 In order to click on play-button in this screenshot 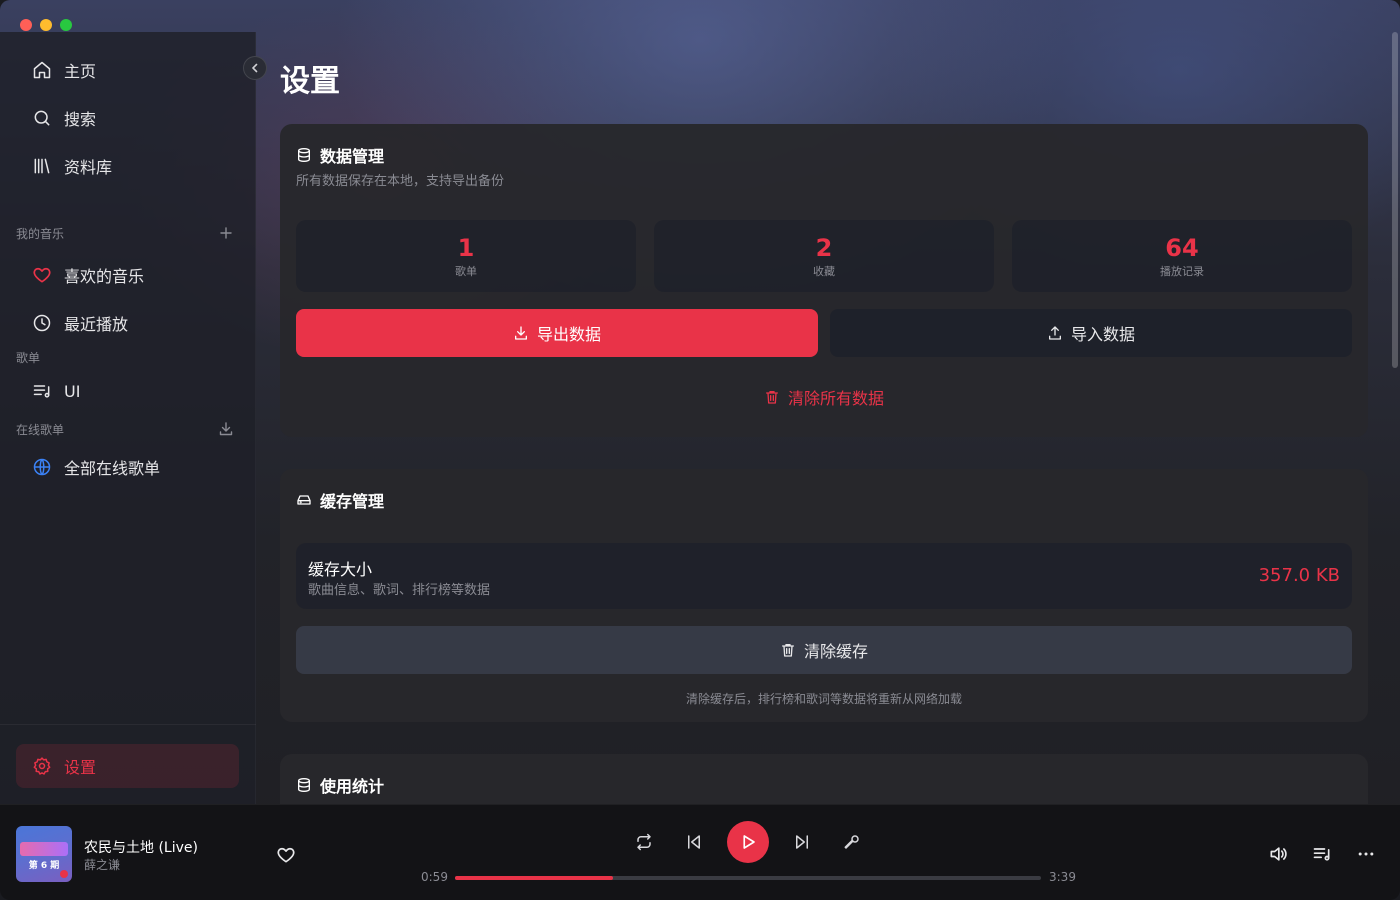, I will do `click(748, 842)`.